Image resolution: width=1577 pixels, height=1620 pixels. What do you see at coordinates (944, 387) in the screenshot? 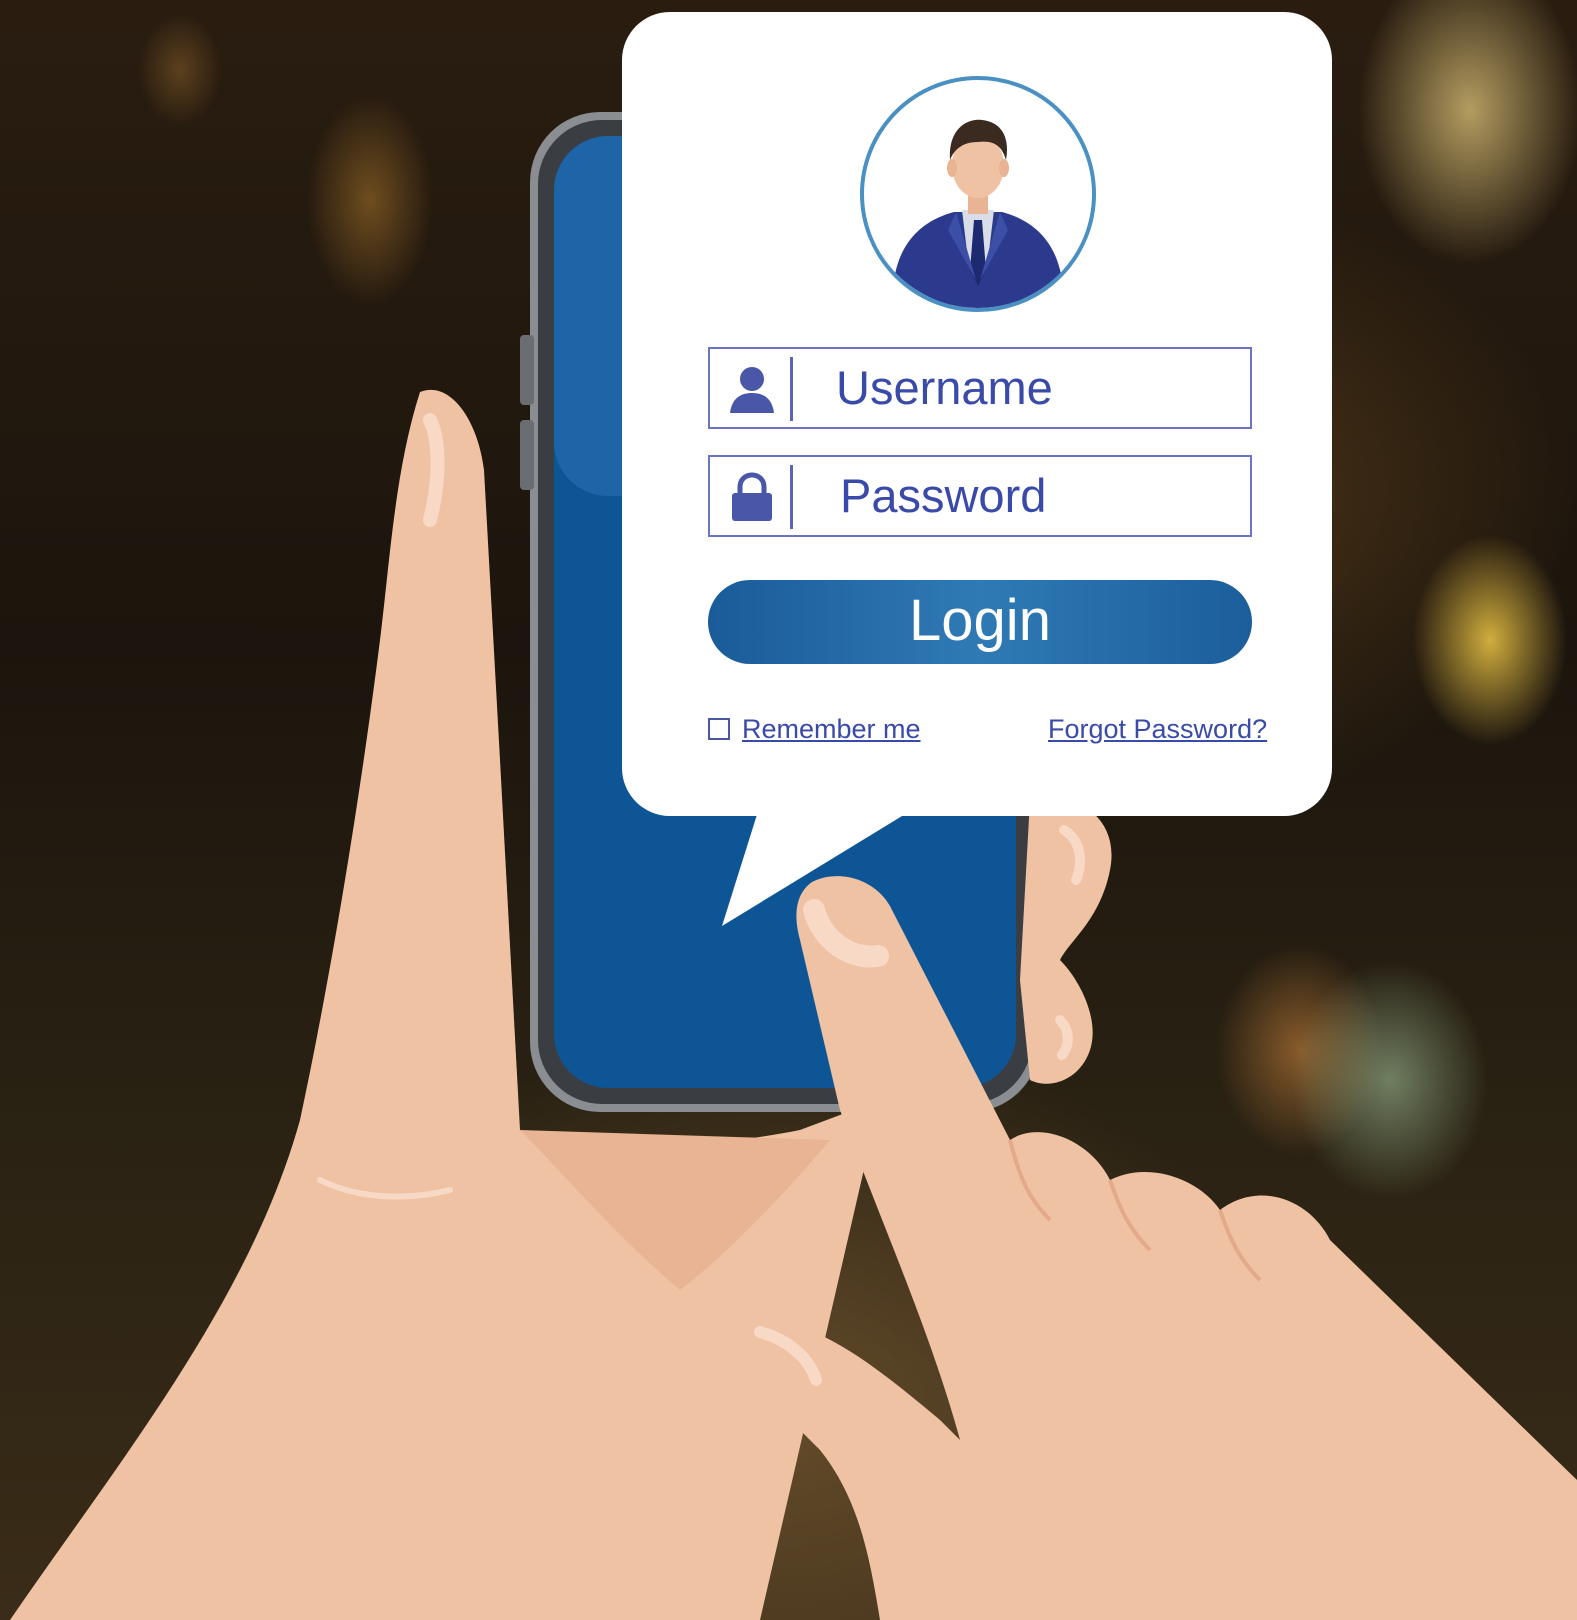
I see `username-placeholder: Username` at bounding box center [944, 387].